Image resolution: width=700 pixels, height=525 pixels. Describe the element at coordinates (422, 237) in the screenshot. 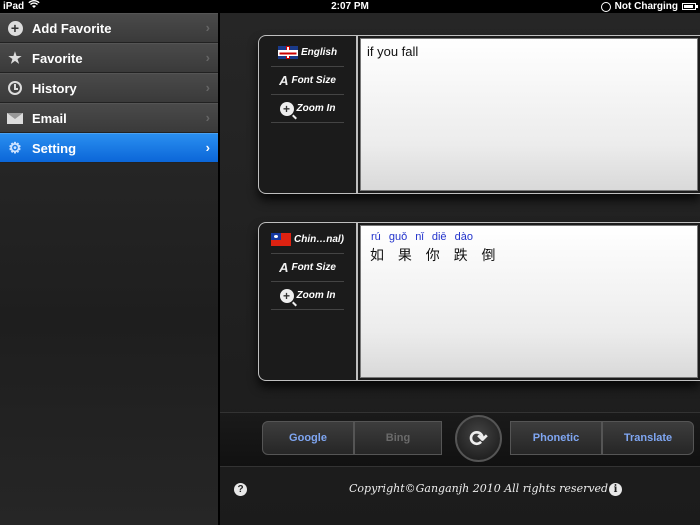

I see `pinyin-text: rú guǒ nǐ diē dào` at that location.